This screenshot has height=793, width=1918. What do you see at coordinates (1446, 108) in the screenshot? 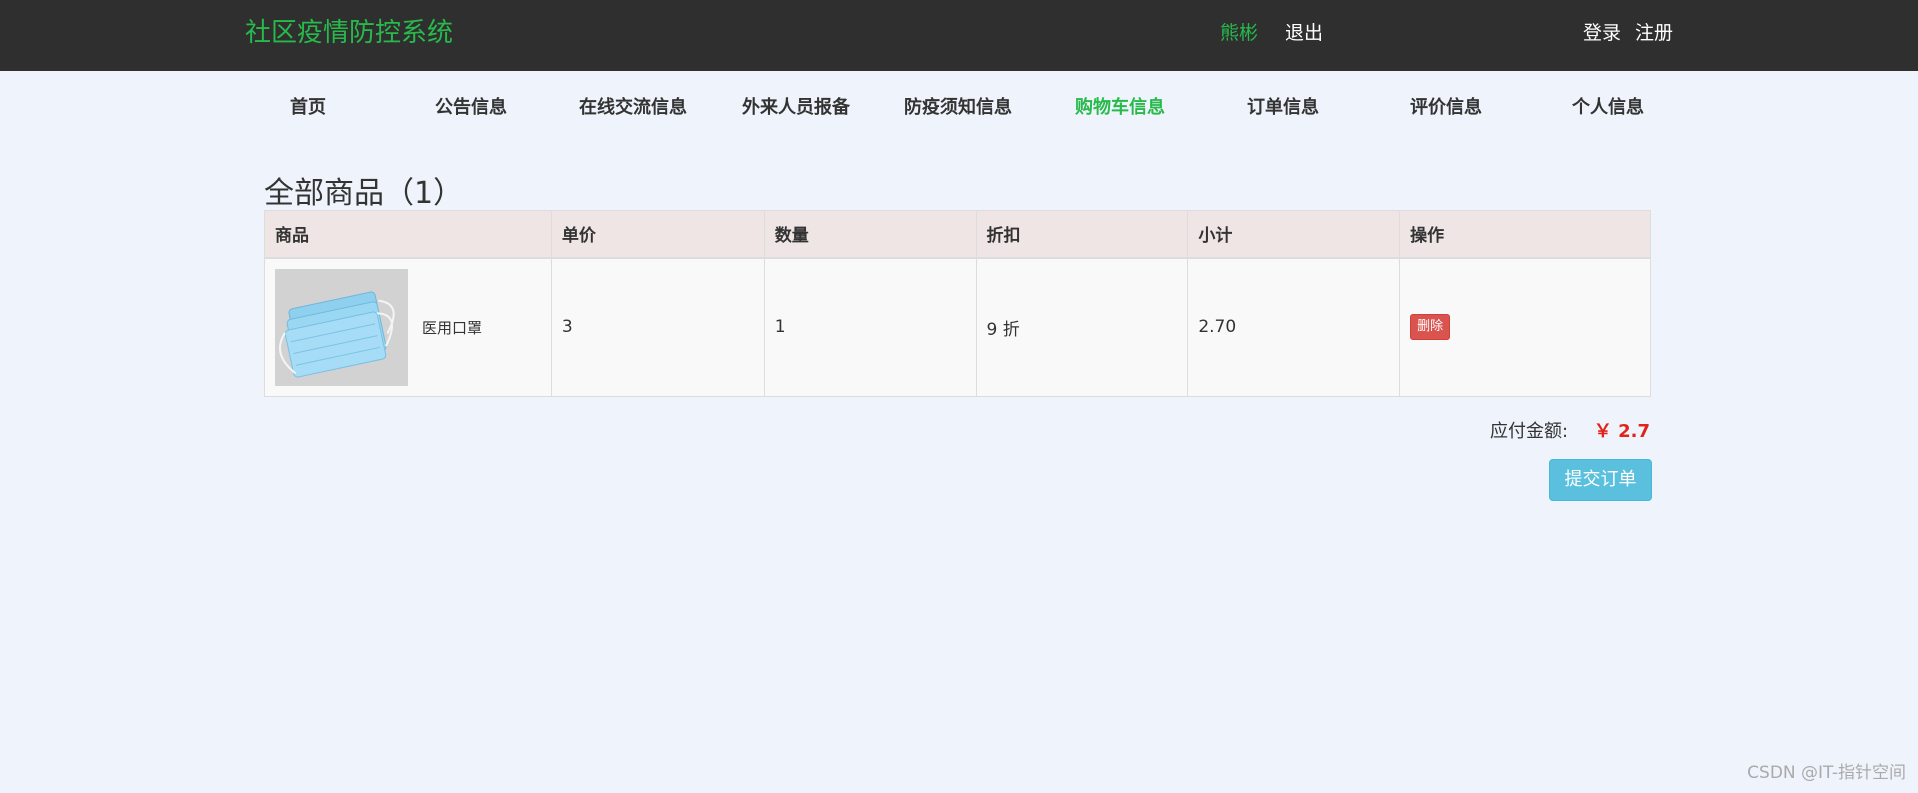
I see `nav-reviews: 评价信息` at bounding box center [1446, 108].